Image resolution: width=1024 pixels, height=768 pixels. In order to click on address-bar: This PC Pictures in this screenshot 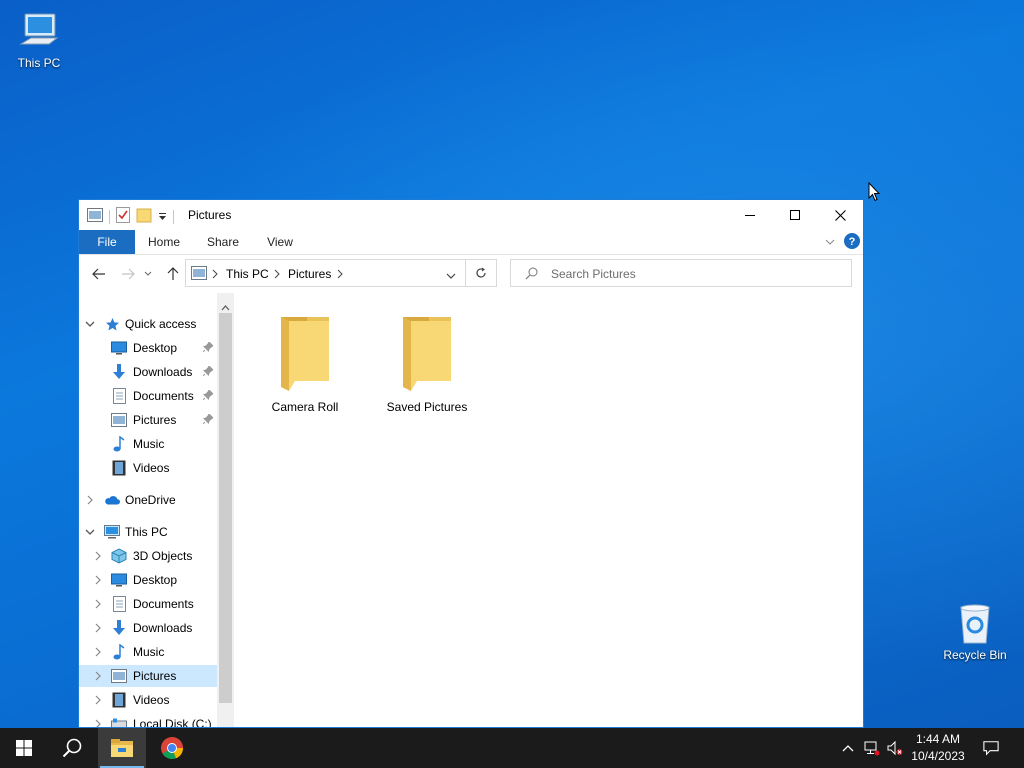, I will do `click(325, 273)`.